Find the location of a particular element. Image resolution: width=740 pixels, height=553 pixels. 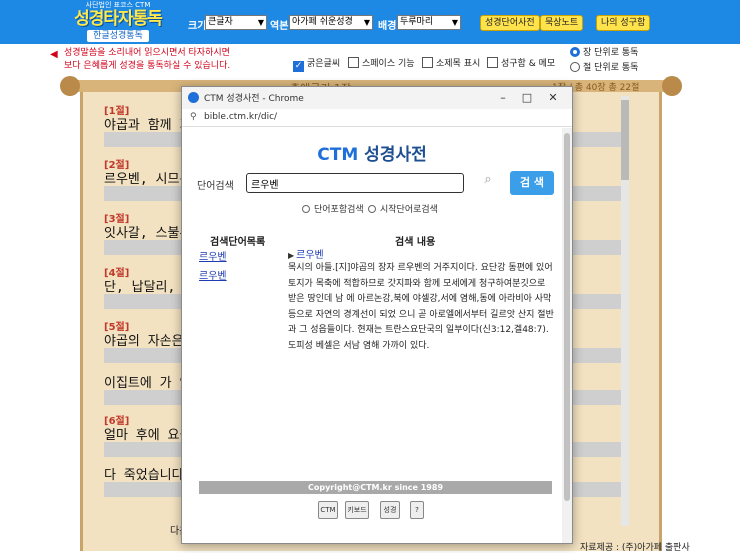

space-label: 스페이스 기능 is located at coordinates (388, 64).